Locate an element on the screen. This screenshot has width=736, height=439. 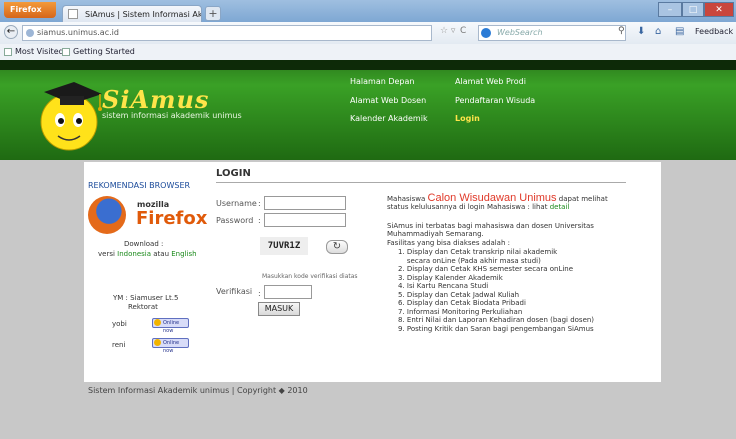
login-divider is located at coordinates (421, 182).